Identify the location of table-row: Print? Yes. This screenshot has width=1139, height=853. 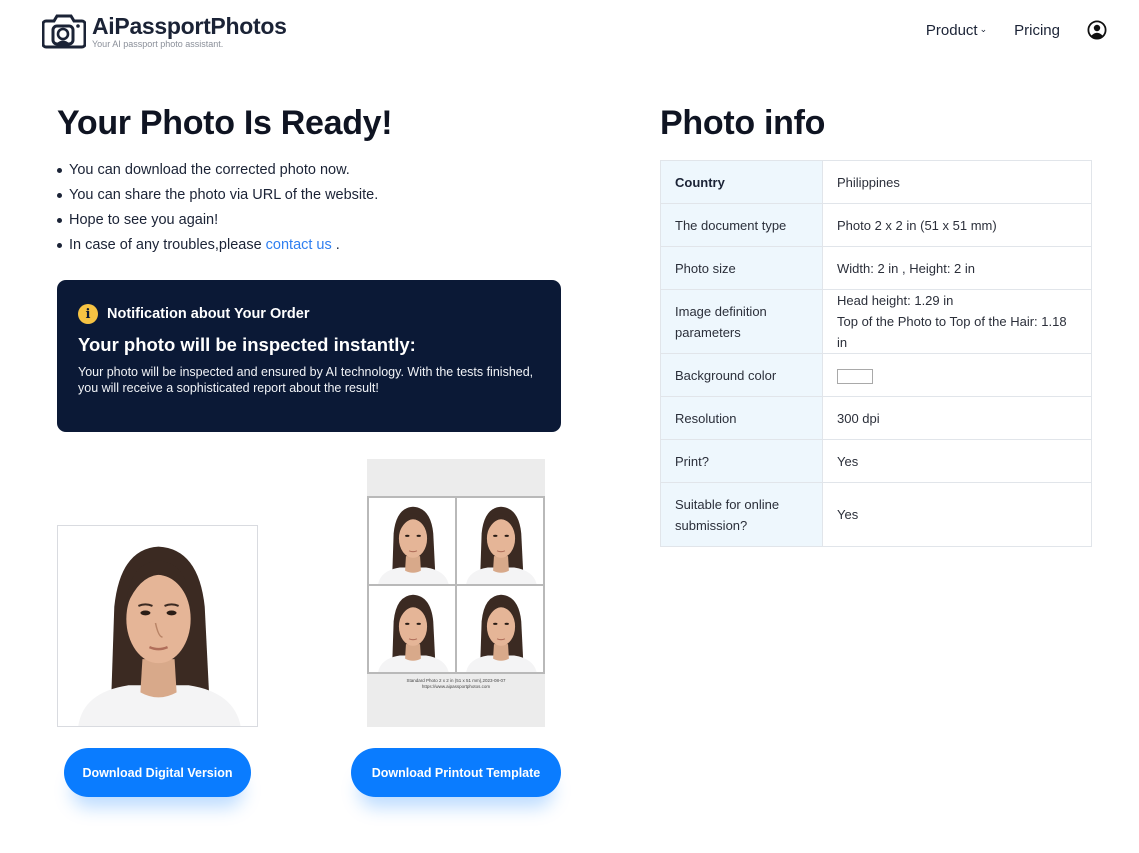
(876, 461).